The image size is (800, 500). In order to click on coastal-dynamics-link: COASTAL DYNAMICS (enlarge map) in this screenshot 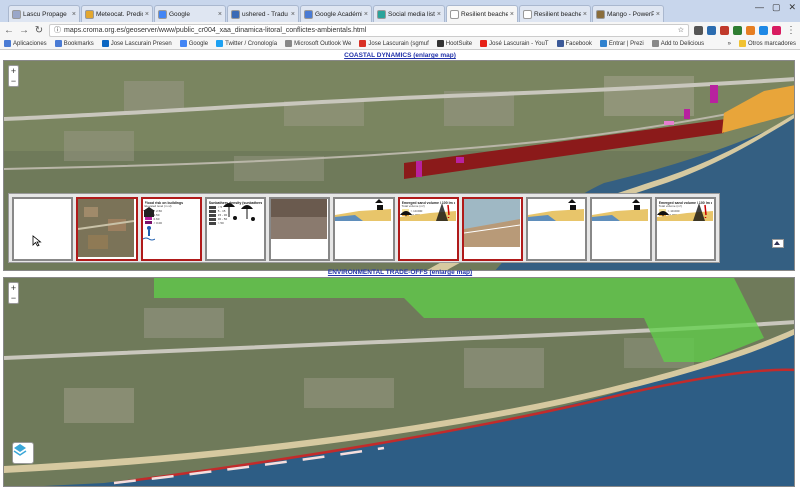, I will do `click(400, 55)`.